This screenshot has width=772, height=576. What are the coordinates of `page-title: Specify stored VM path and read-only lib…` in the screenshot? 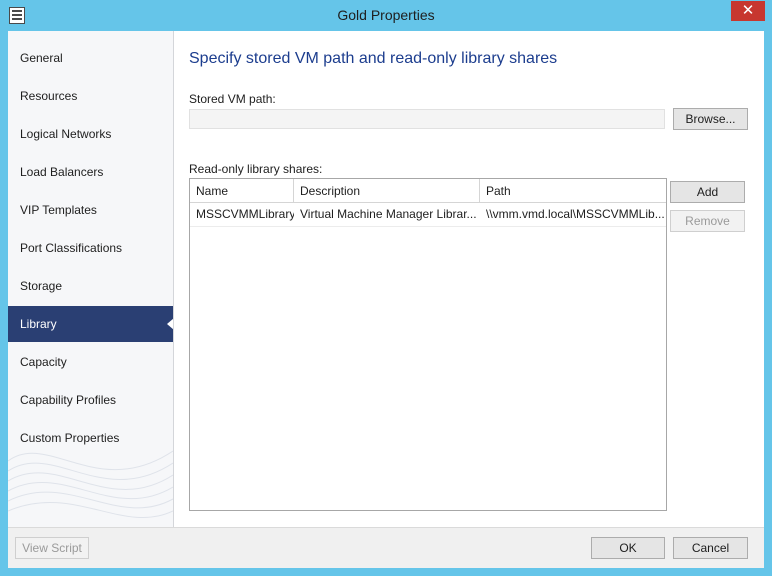 It's located at (373, 58).